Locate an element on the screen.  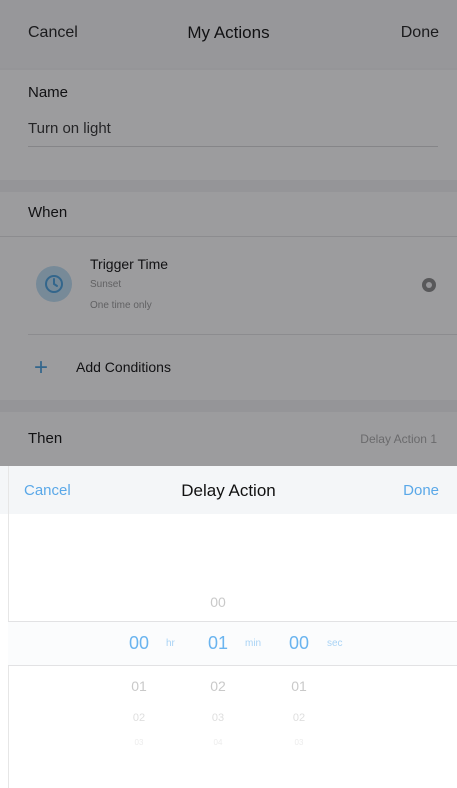
sheet-done-button: Done is located at coordinates (421, 490).